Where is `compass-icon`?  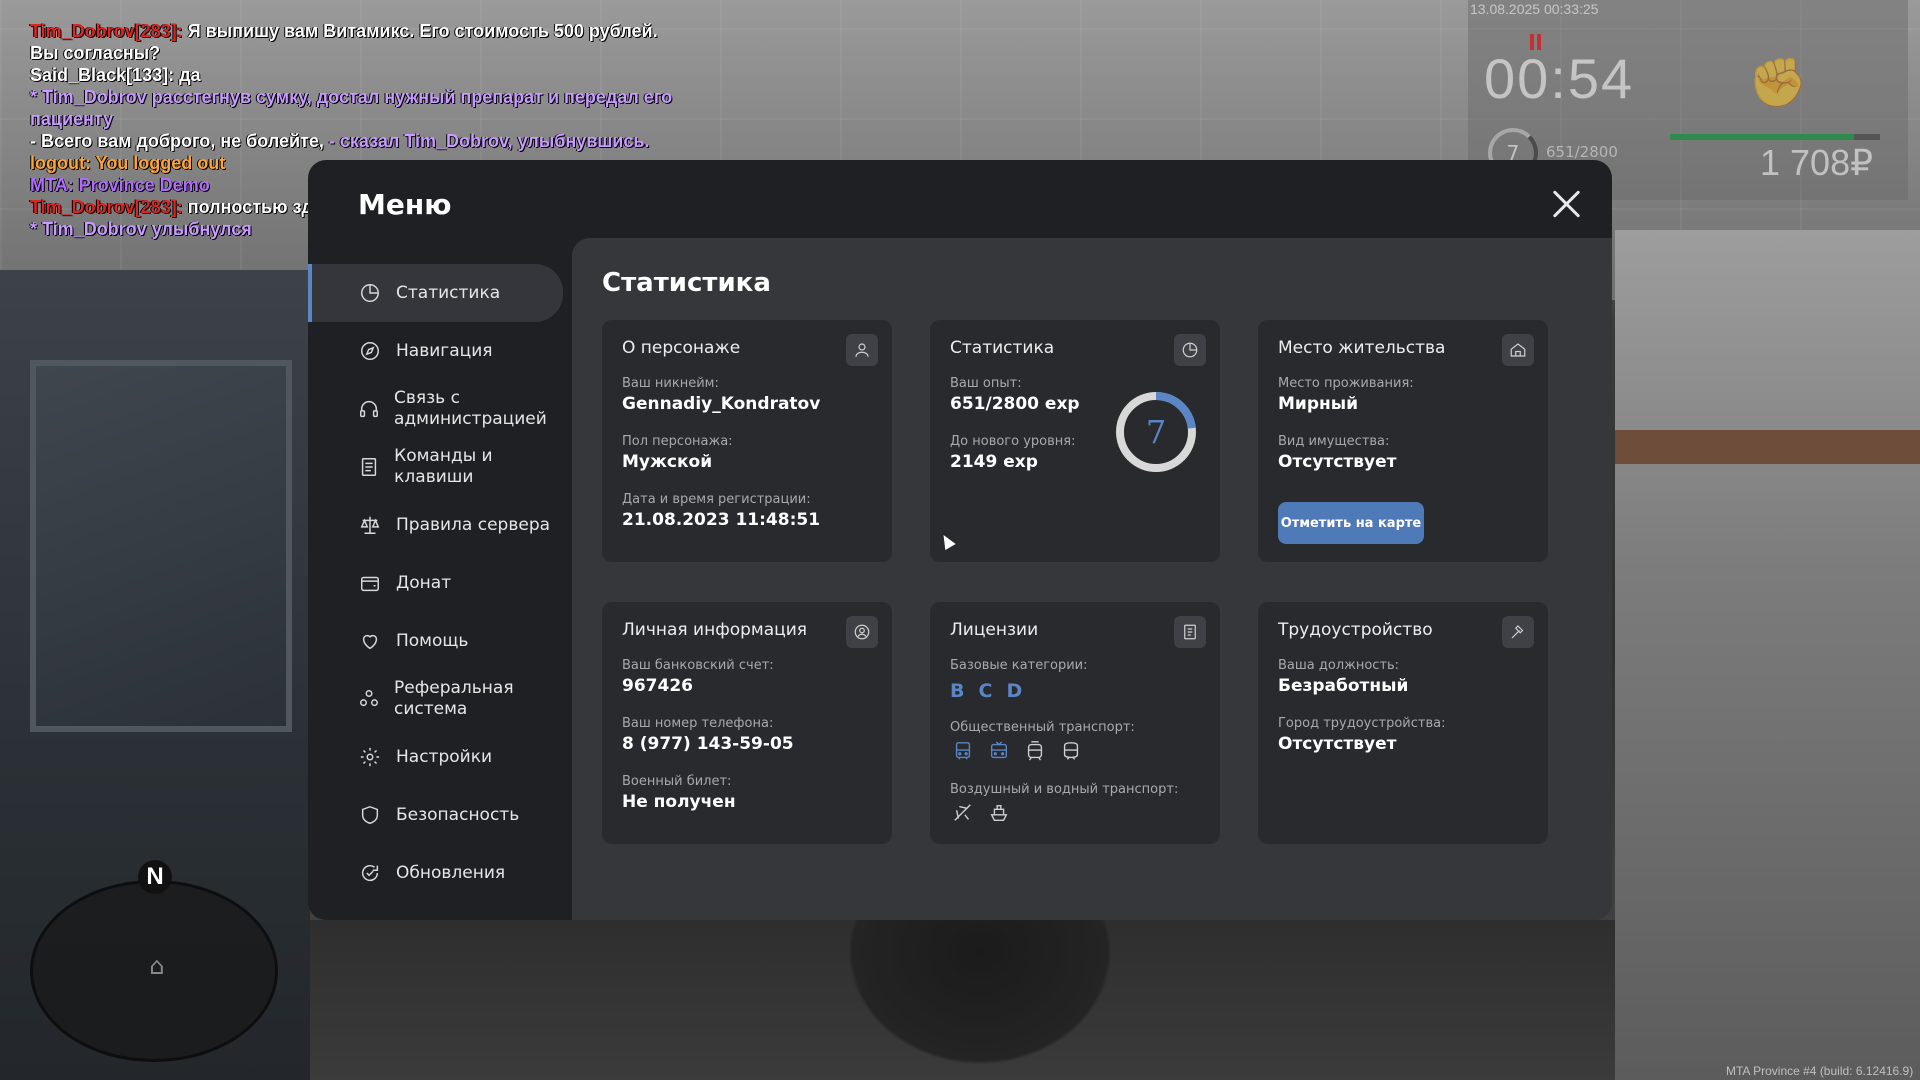
compass-icon is located at coordinates (370, 351).